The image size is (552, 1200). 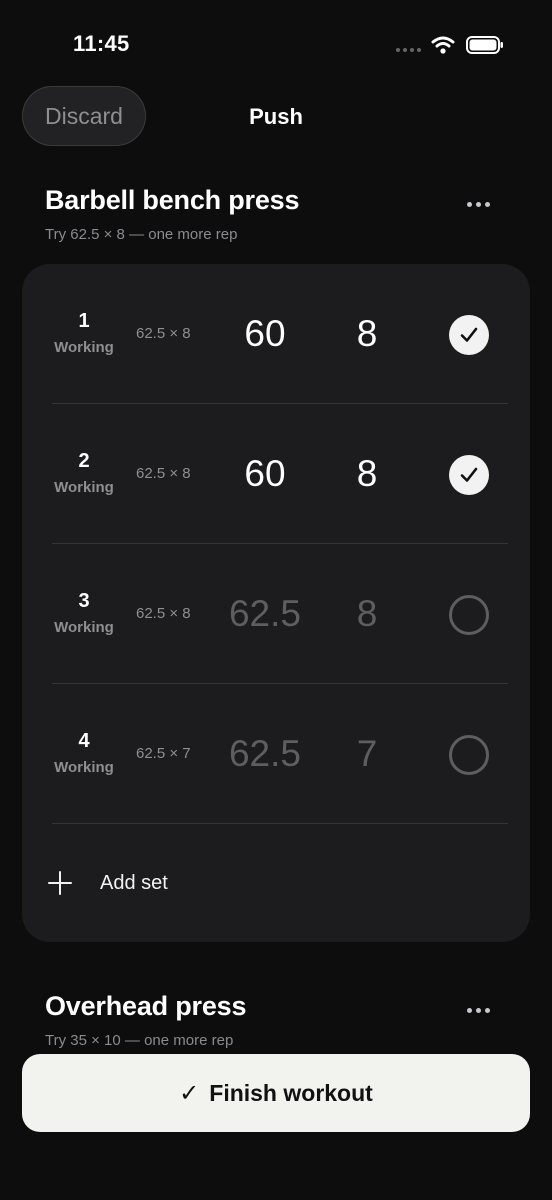 What do you see at coordinates (146, 1006) in the screenshot?
I see `exercise-title: Overhead press` at bounding box center [146, 1006].